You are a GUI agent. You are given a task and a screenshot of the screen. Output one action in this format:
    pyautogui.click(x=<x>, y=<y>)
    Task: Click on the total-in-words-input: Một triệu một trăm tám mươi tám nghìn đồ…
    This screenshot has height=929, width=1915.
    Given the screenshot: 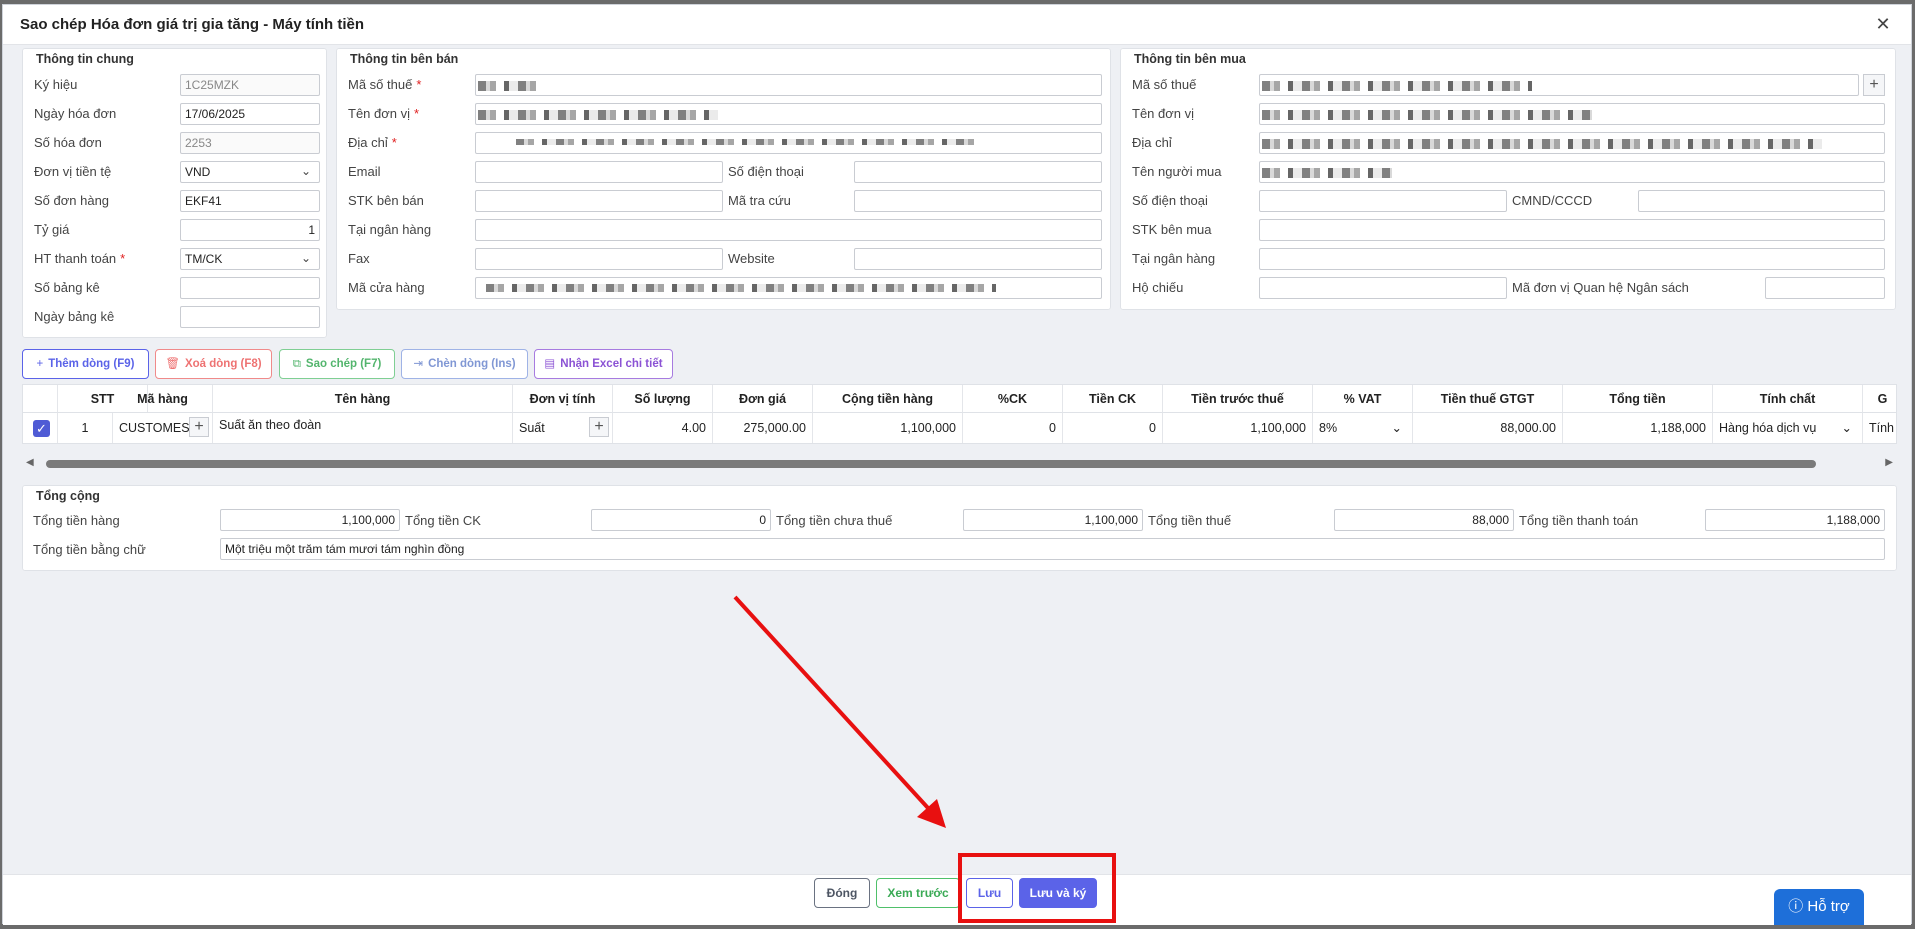 What is the action you would take?
    pyautogui.click(x=1052, y=549)
    